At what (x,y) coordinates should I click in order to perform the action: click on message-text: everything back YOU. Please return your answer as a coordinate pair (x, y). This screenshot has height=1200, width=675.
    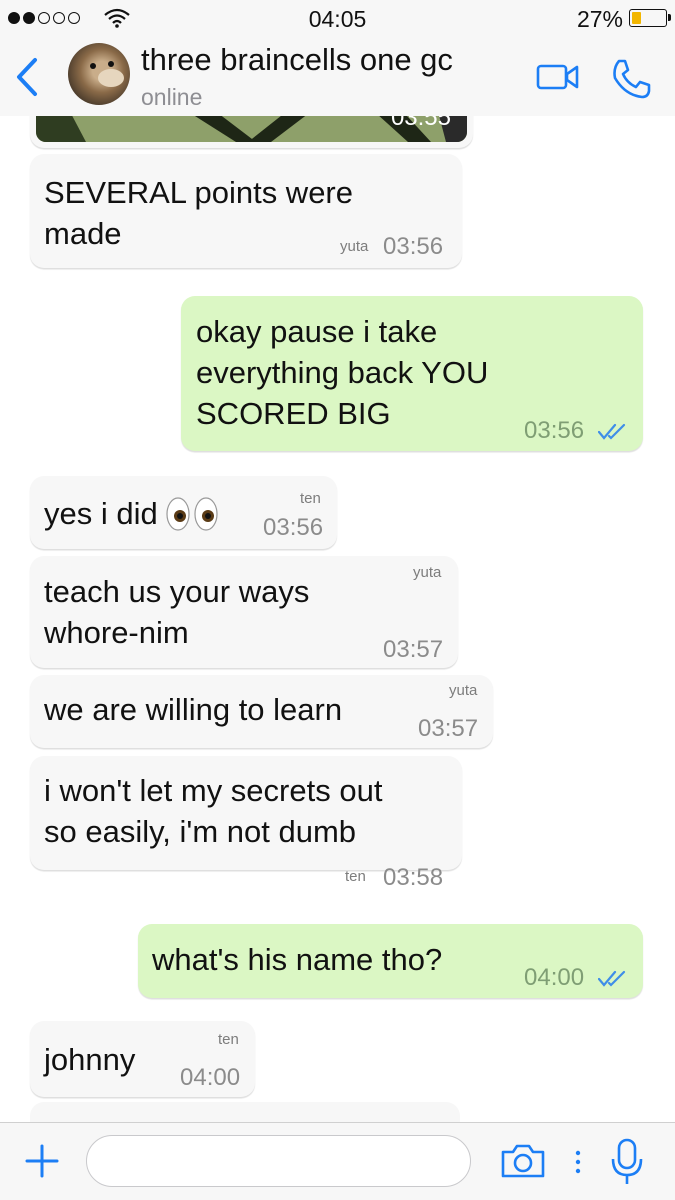
    Looking at the image, I should click on (342, 372).